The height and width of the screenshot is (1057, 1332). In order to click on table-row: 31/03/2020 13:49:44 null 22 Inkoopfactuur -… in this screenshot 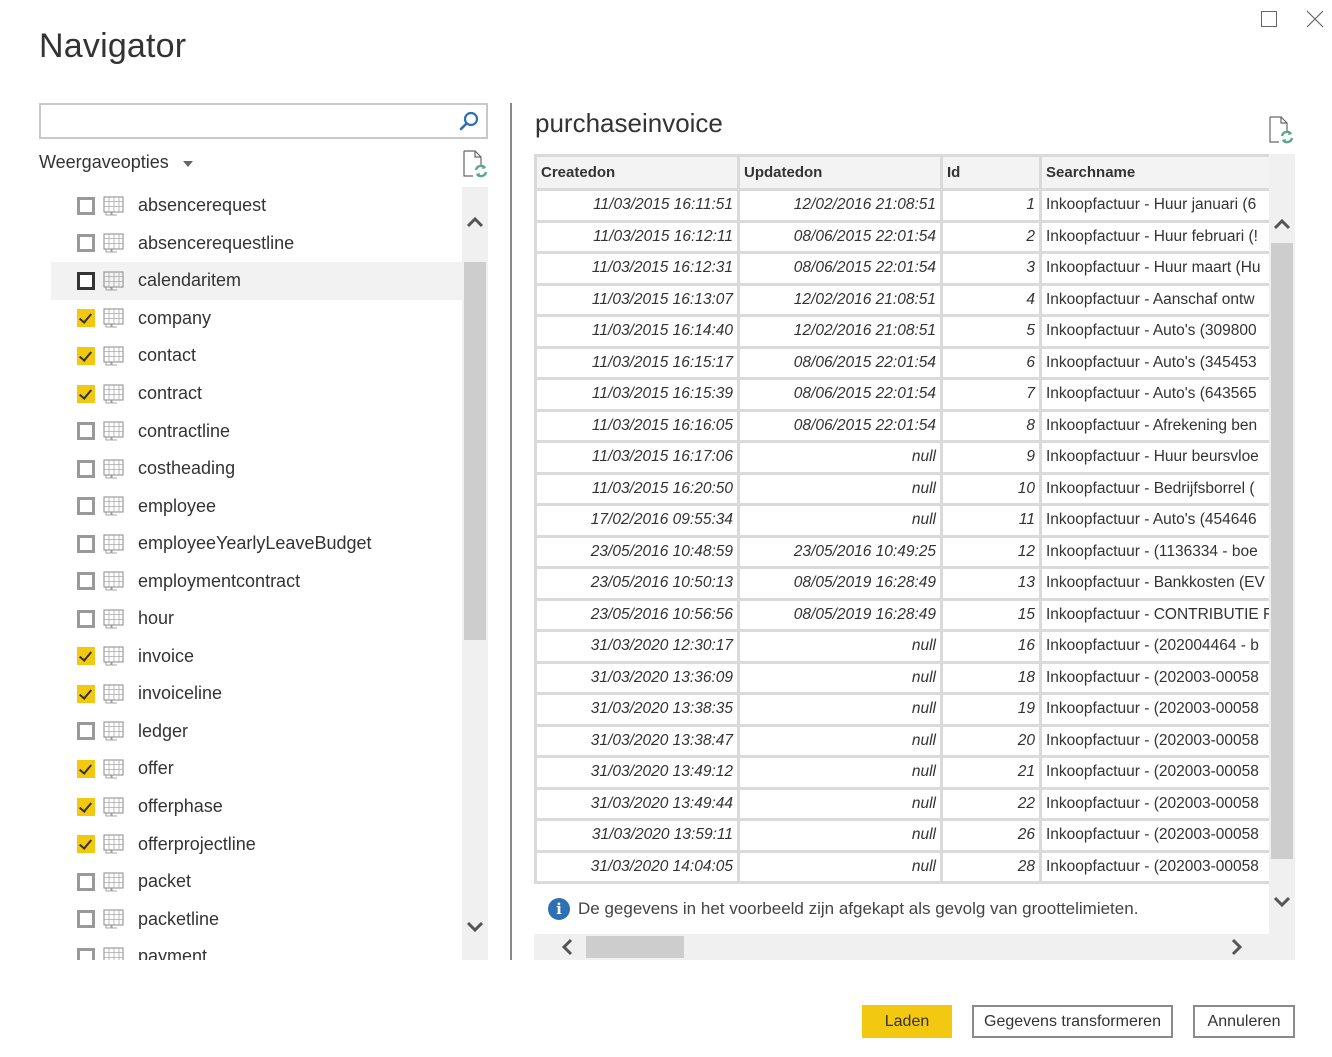, I will do `click(901, 803)`.